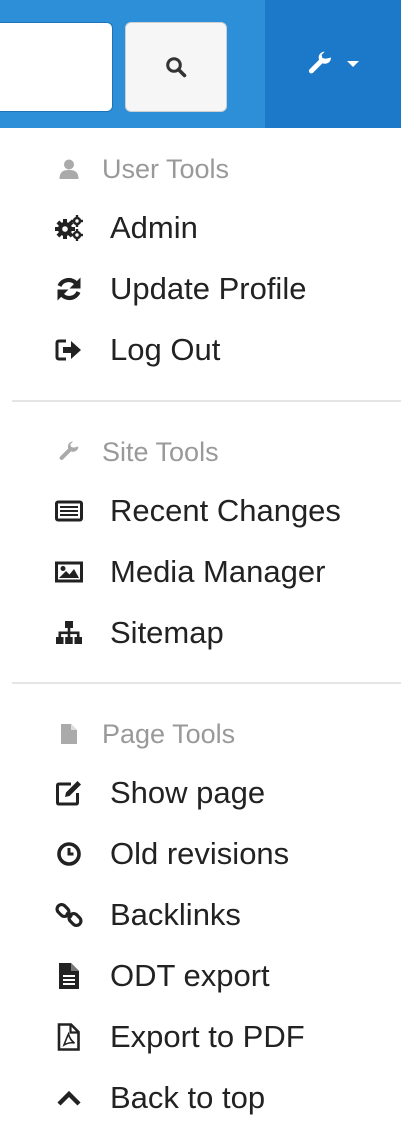 The width and height of the screenshot is (401, 1135). Describe the element at coordinates (166, 168) in the screenshot. I see `section-header-label: User Tools` at that location.